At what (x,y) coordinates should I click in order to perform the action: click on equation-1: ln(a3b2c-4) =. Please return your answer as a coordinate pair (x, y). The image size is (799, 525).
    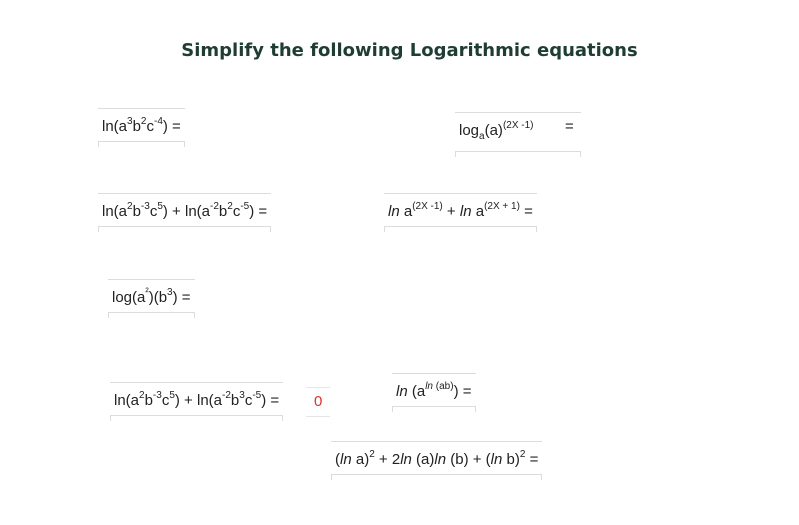
    Looking at the image, I should click on (141, 127).